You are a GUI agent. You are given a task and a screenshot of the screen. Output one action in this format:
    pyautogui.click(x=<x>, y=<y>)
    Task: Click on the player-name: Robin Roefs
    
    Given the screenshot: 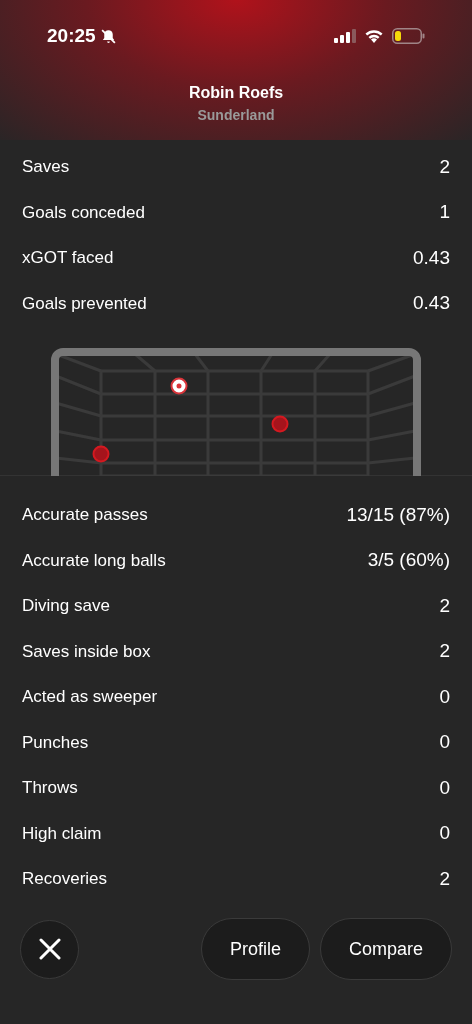 What is the action you would take?
    pyautogui.click(x=236, y=92)
    